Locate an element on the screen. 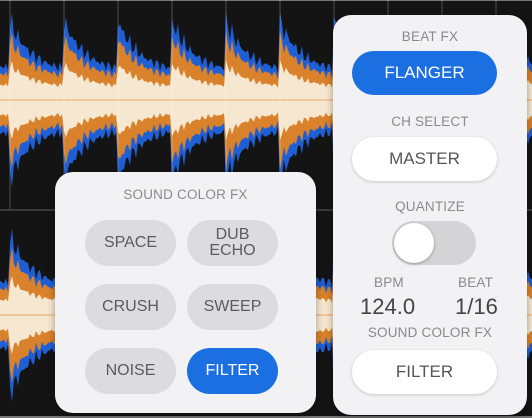  fx-dub-echo-label: DUB ECHO is located at coordinates (232, 242).